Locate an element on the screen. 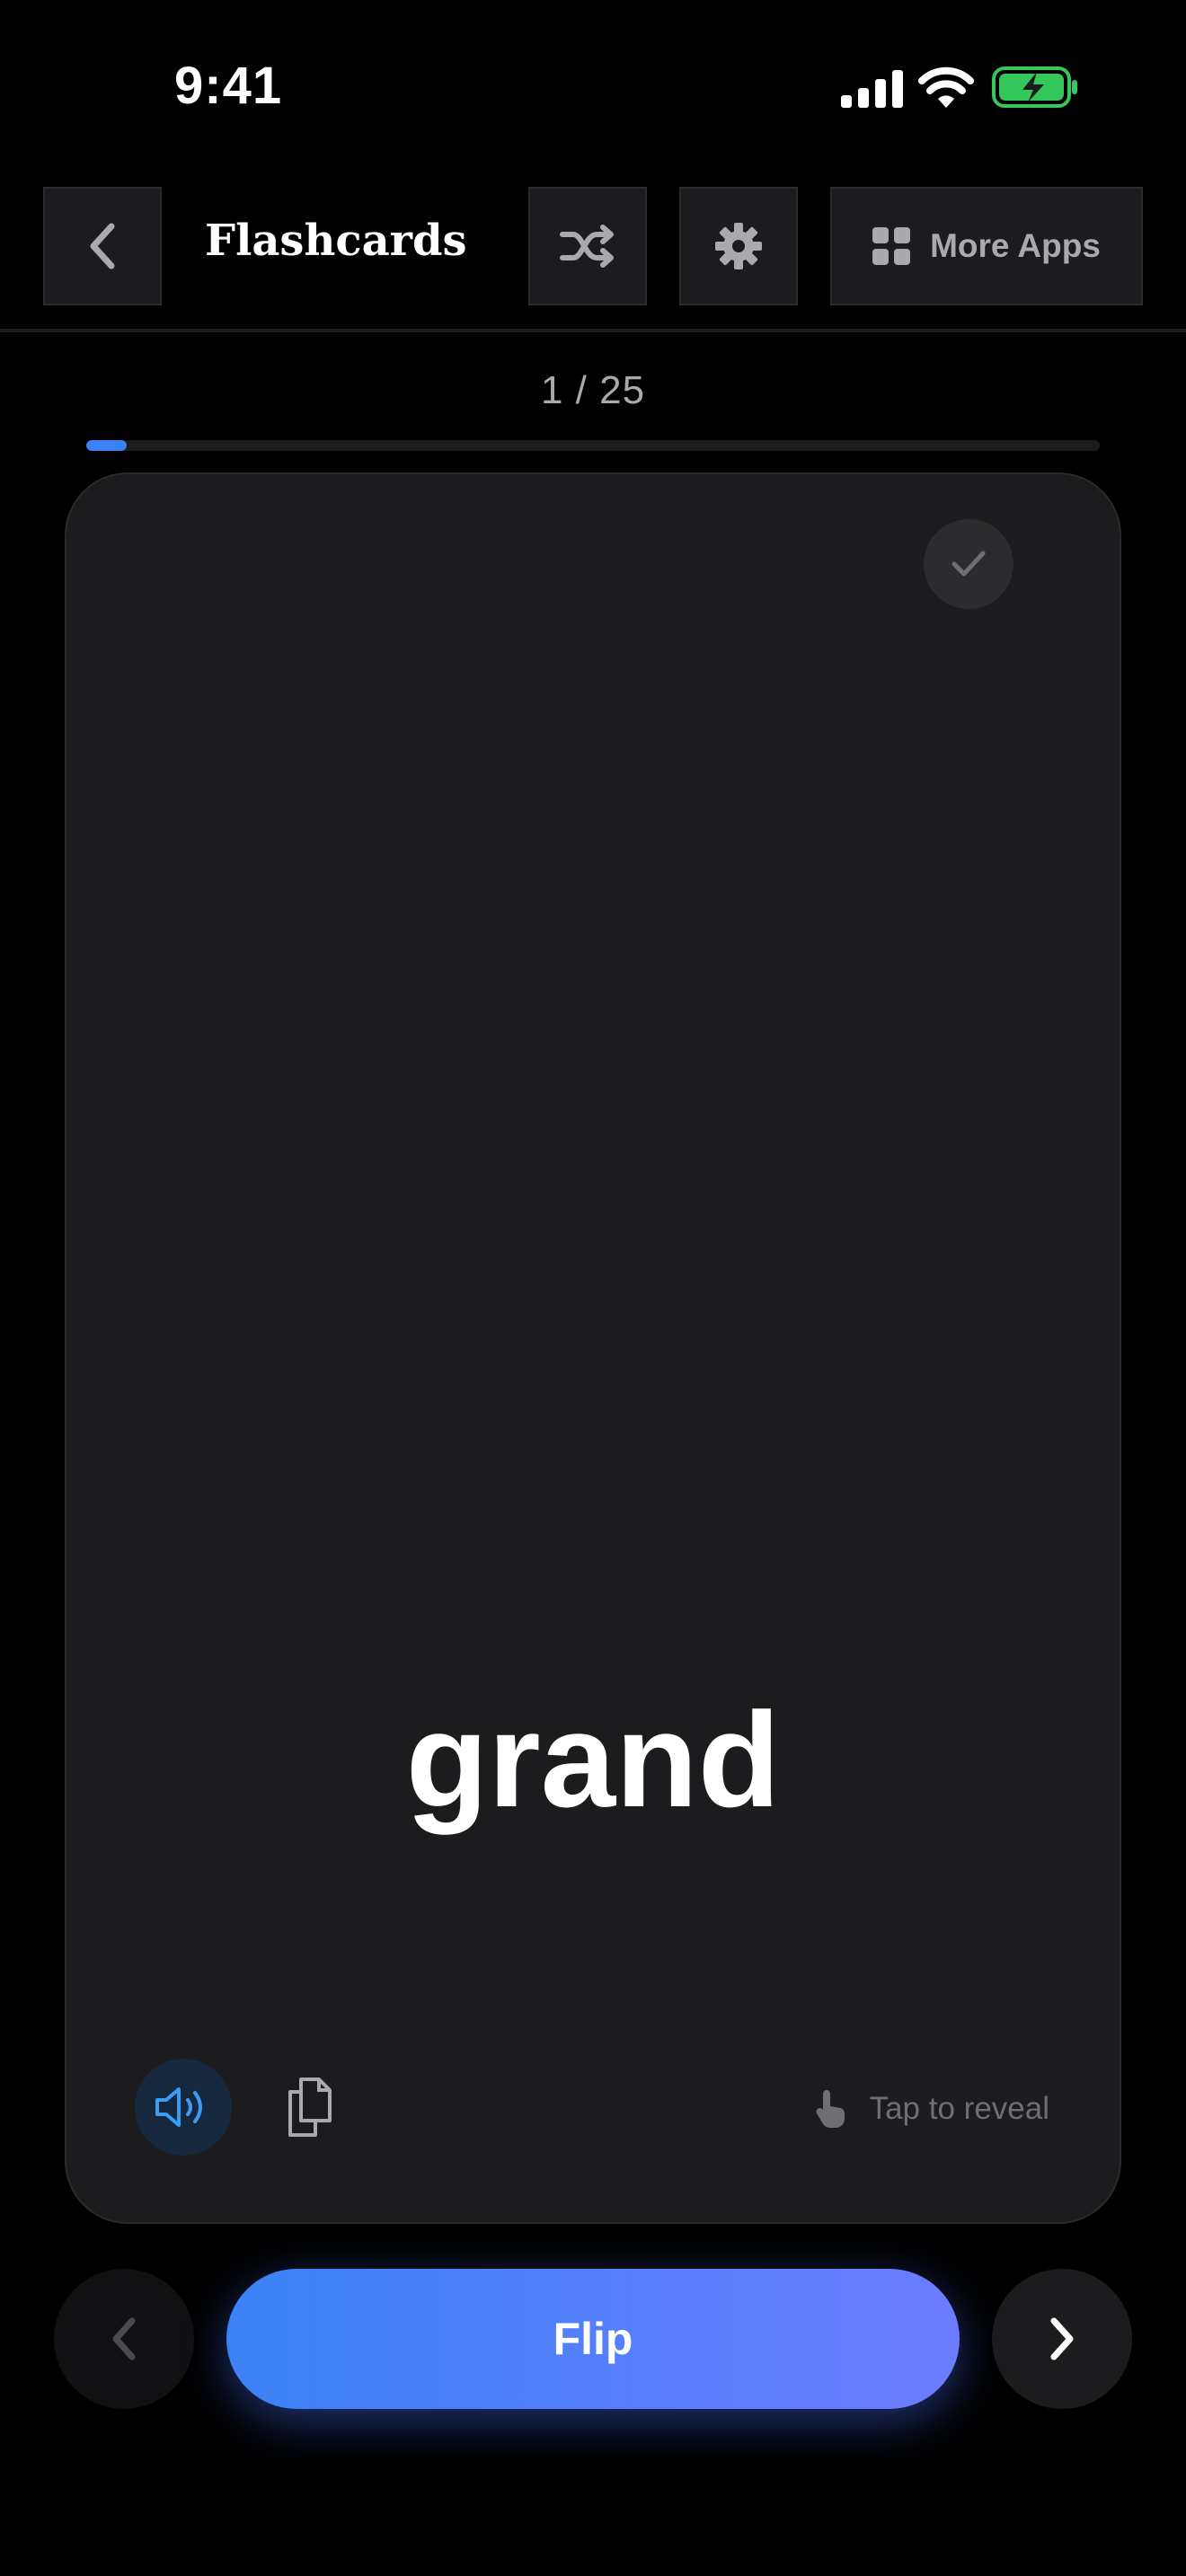 This screenshot has width=1186, height=2576. tap-hint-label: Tap to reveal is located at coordinates (959, 2108).